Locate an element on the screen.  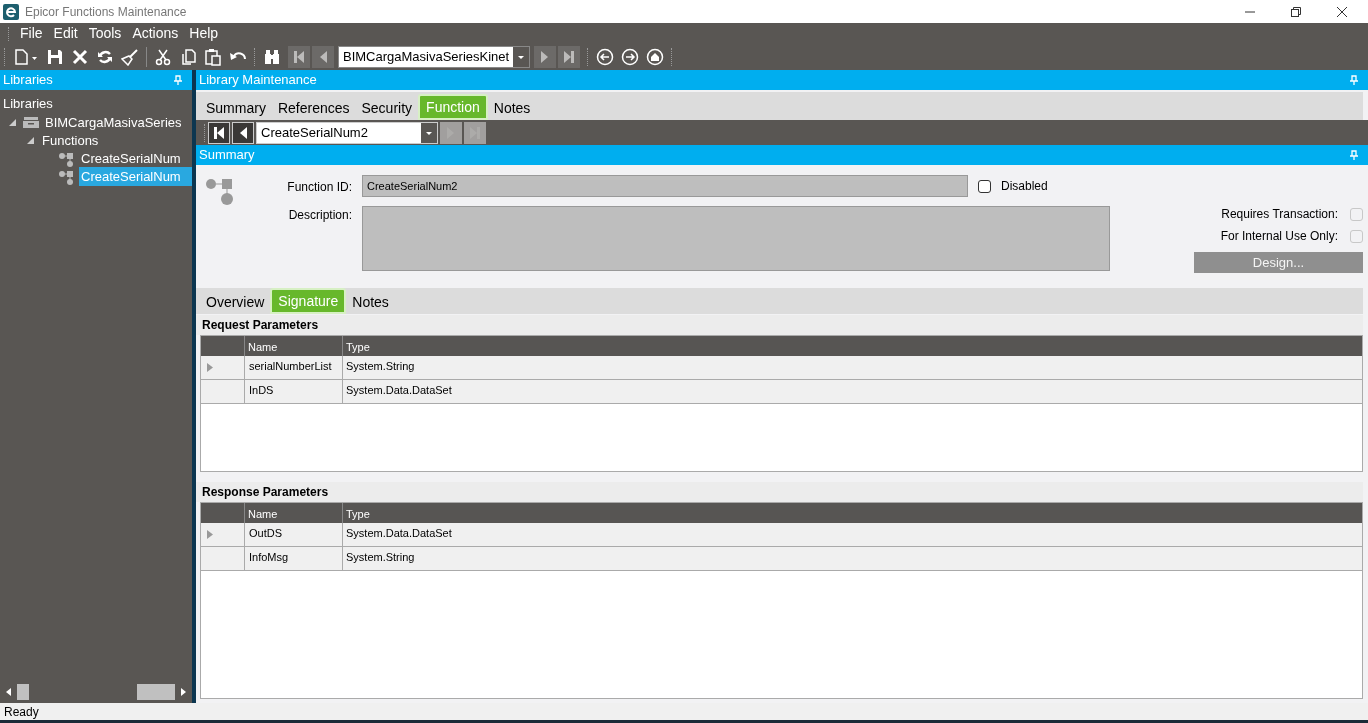
window-title: Epicor Functions Maintenance is located at coordinates (106, 12).